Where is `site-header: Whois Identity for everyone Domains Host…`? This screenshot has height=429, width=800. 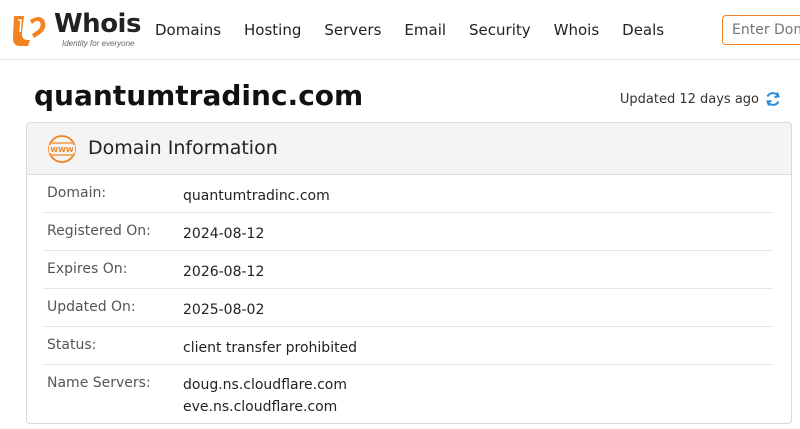
site-header: Whois Identity for everyone Domains Host… is located at coordinates (400, 30).